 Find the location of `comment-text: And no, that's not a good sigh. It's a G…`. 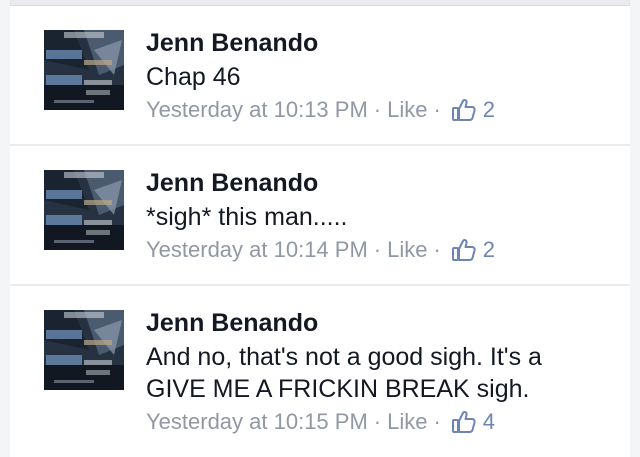

comment-text: And no, that's not a good sigh. It's a G… is located at coordinates (344, 373).